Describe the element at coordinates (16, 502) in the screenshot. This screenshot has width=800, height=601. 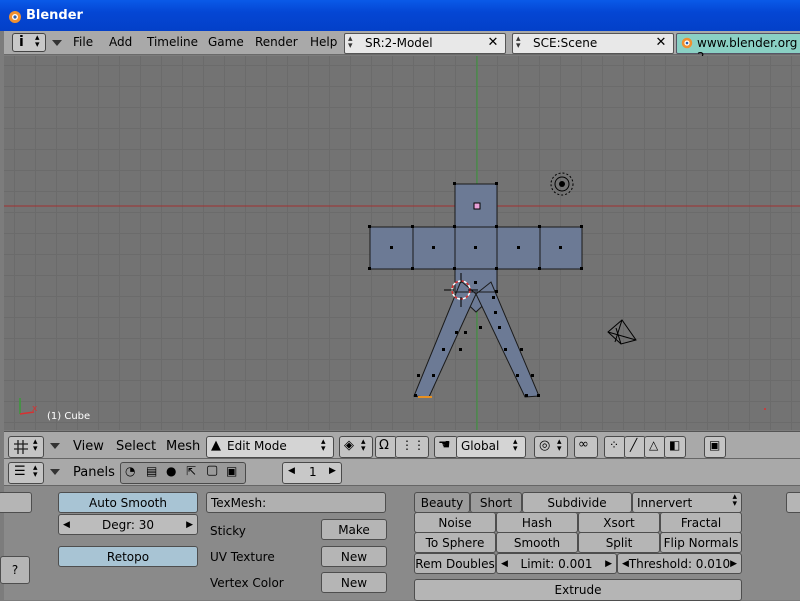
I see `offscreen-panel-button` at that location.